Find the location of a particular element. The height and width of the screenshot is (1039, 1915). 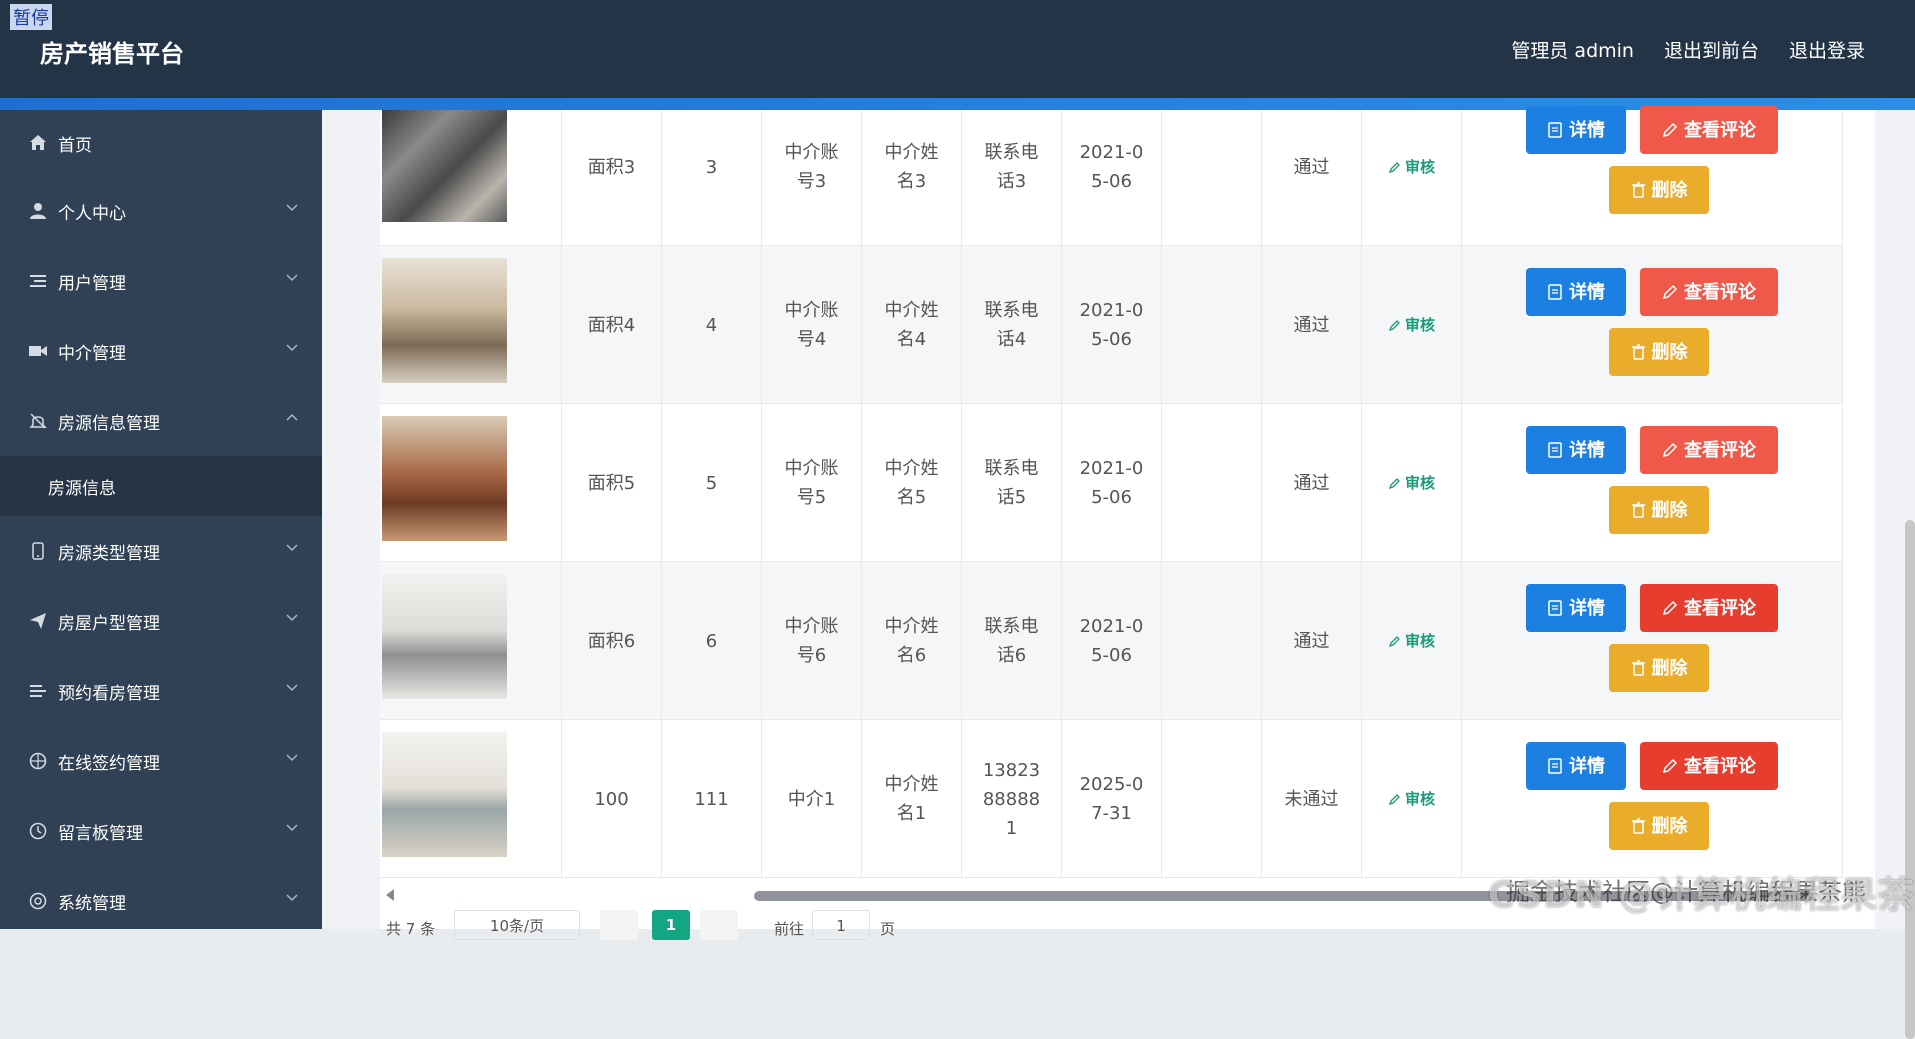

cell-agent-name: 中介姓名1 is located at coordinates (912, 799).